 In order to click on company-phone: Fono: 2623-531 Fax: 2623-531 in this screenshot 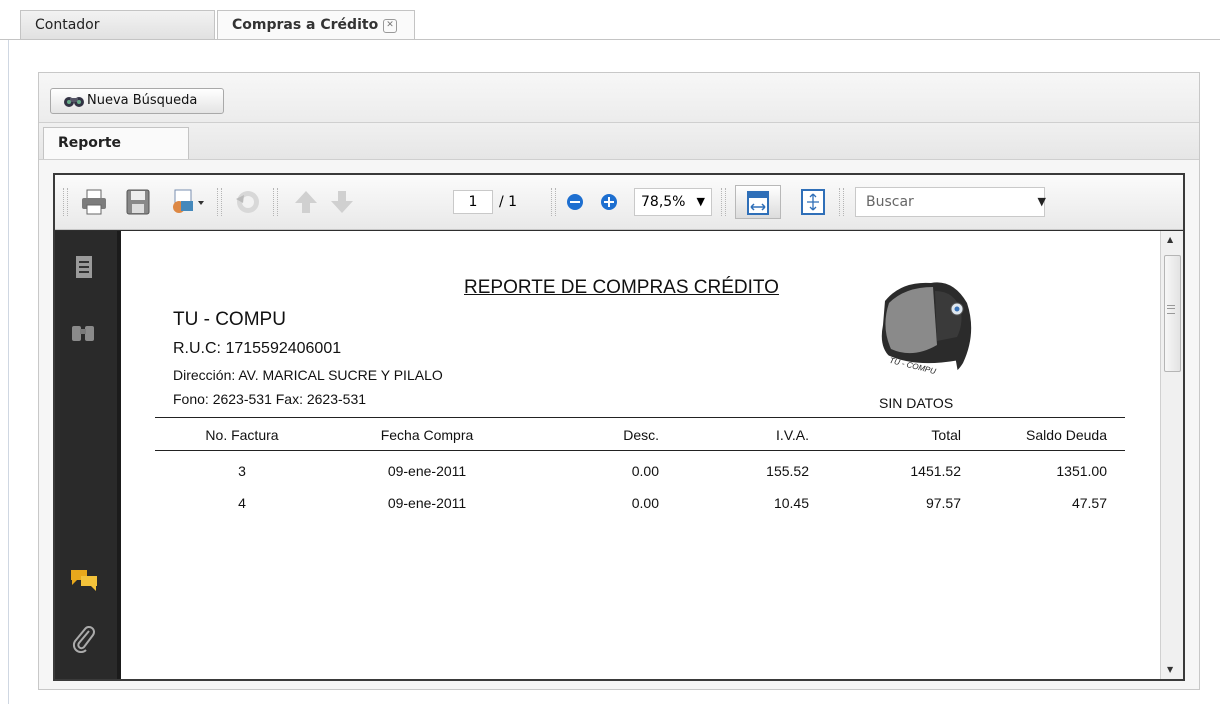, I will do `click(270, 399)`.